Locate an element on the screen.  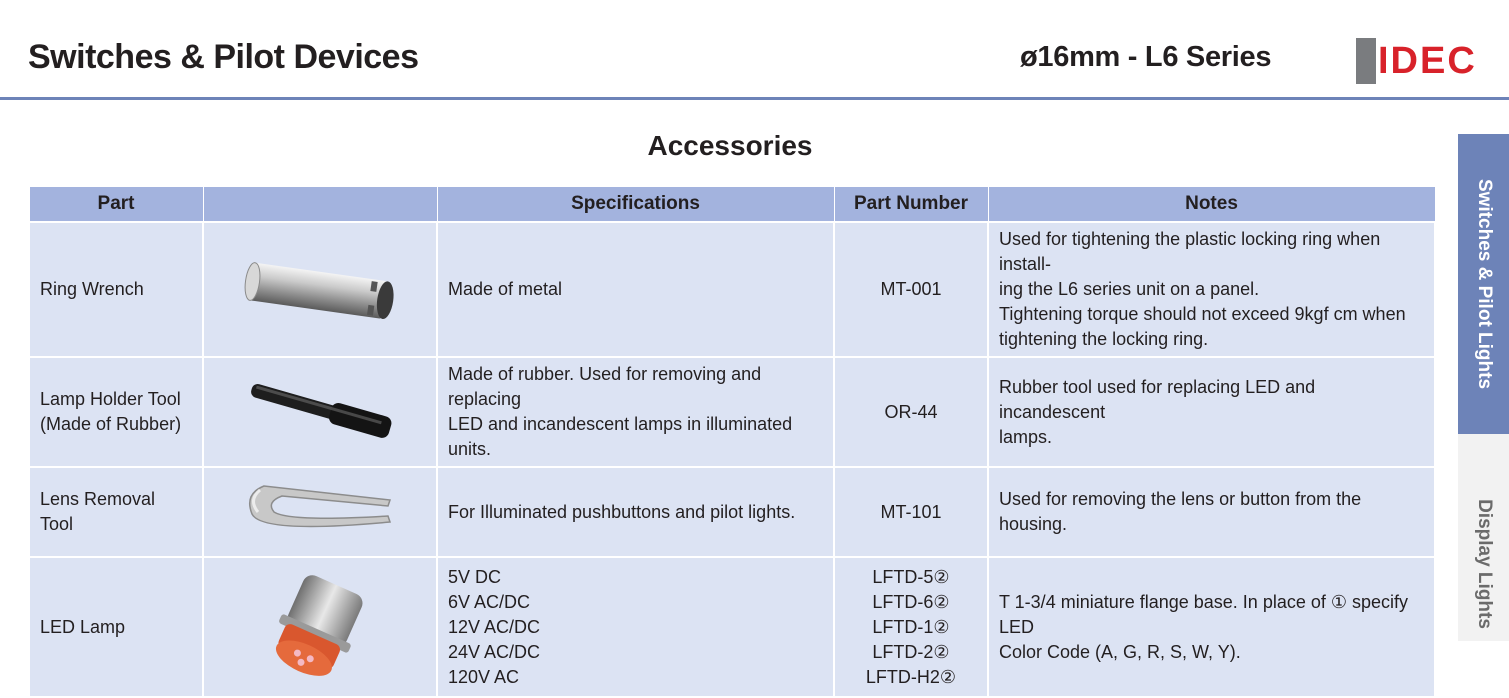
logo-text: IDEC is located at coordinates (1427, 60).